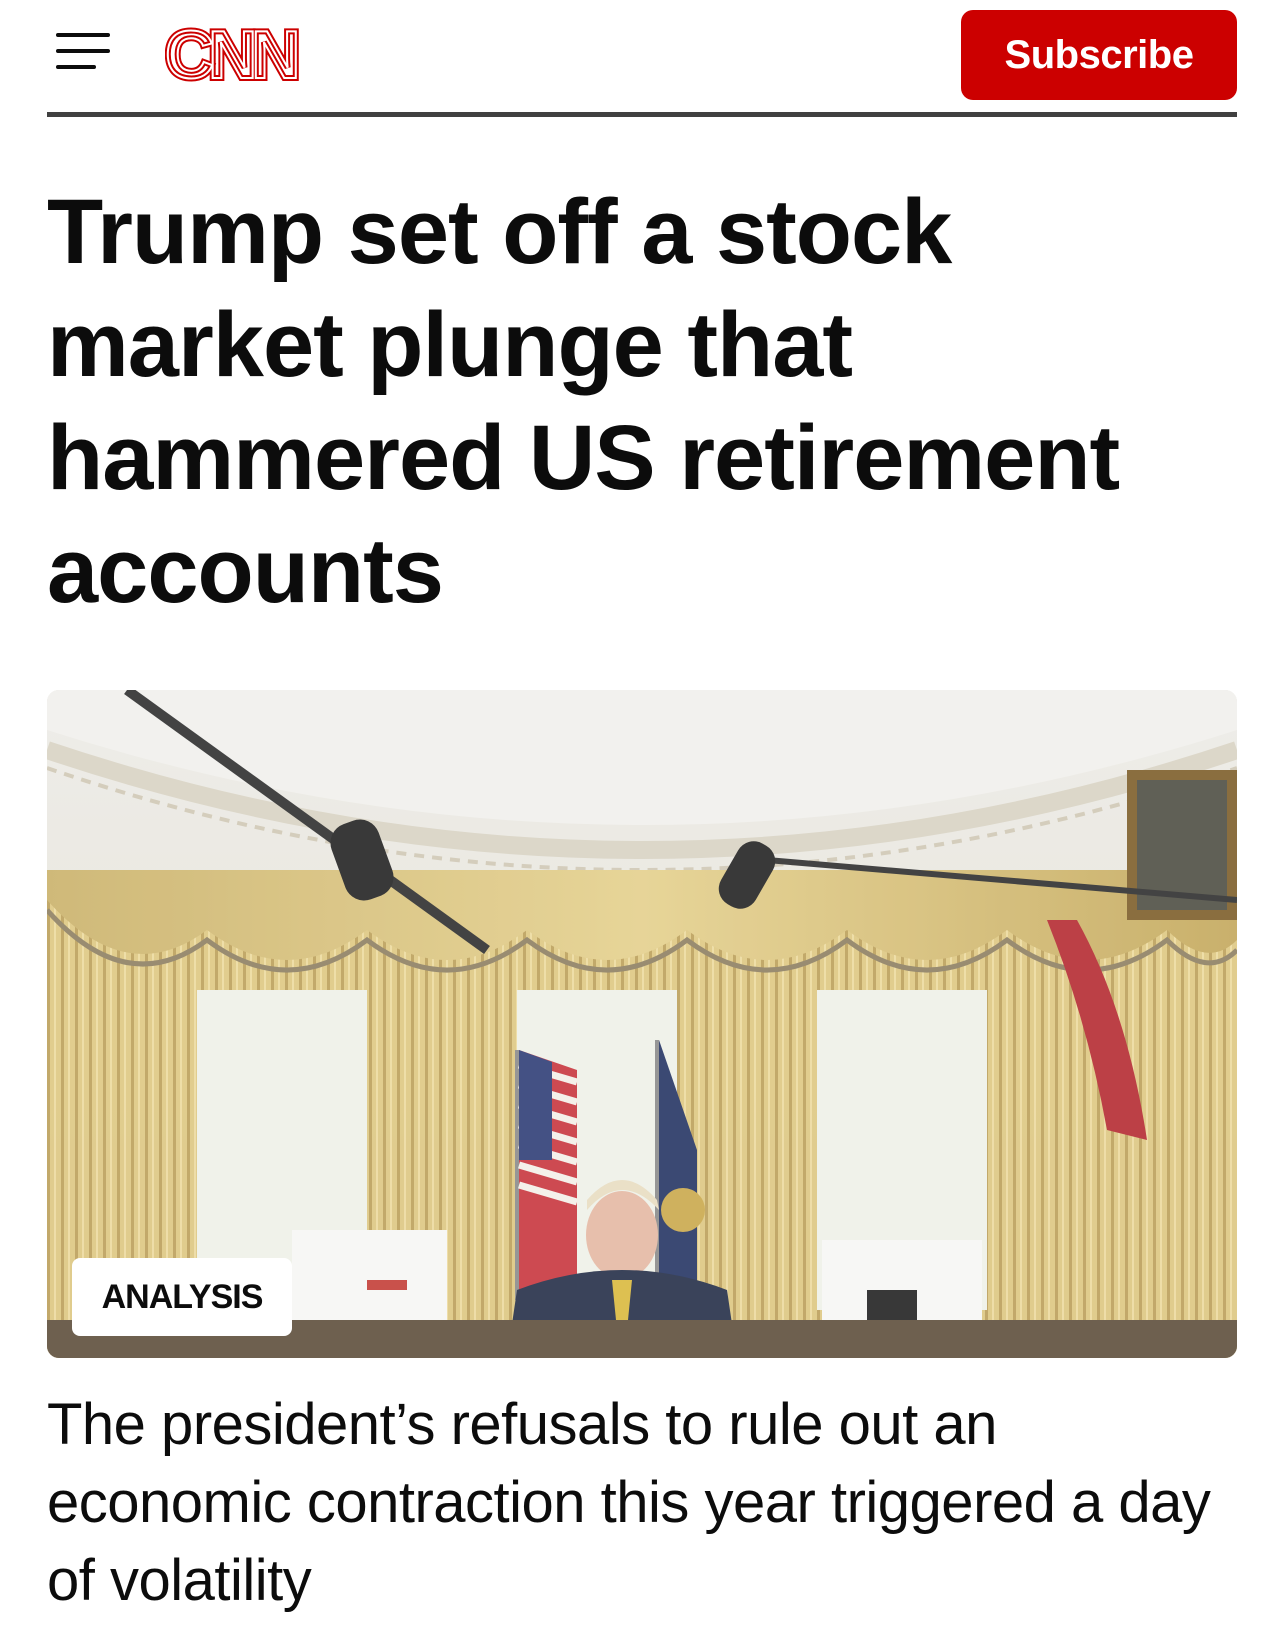 The width and height of the screenshot is (1284, 1631). Describe the element at coordinates (642, 60) in the screenshot. I see `site-header: CNN CNN Subscribe` at that location.